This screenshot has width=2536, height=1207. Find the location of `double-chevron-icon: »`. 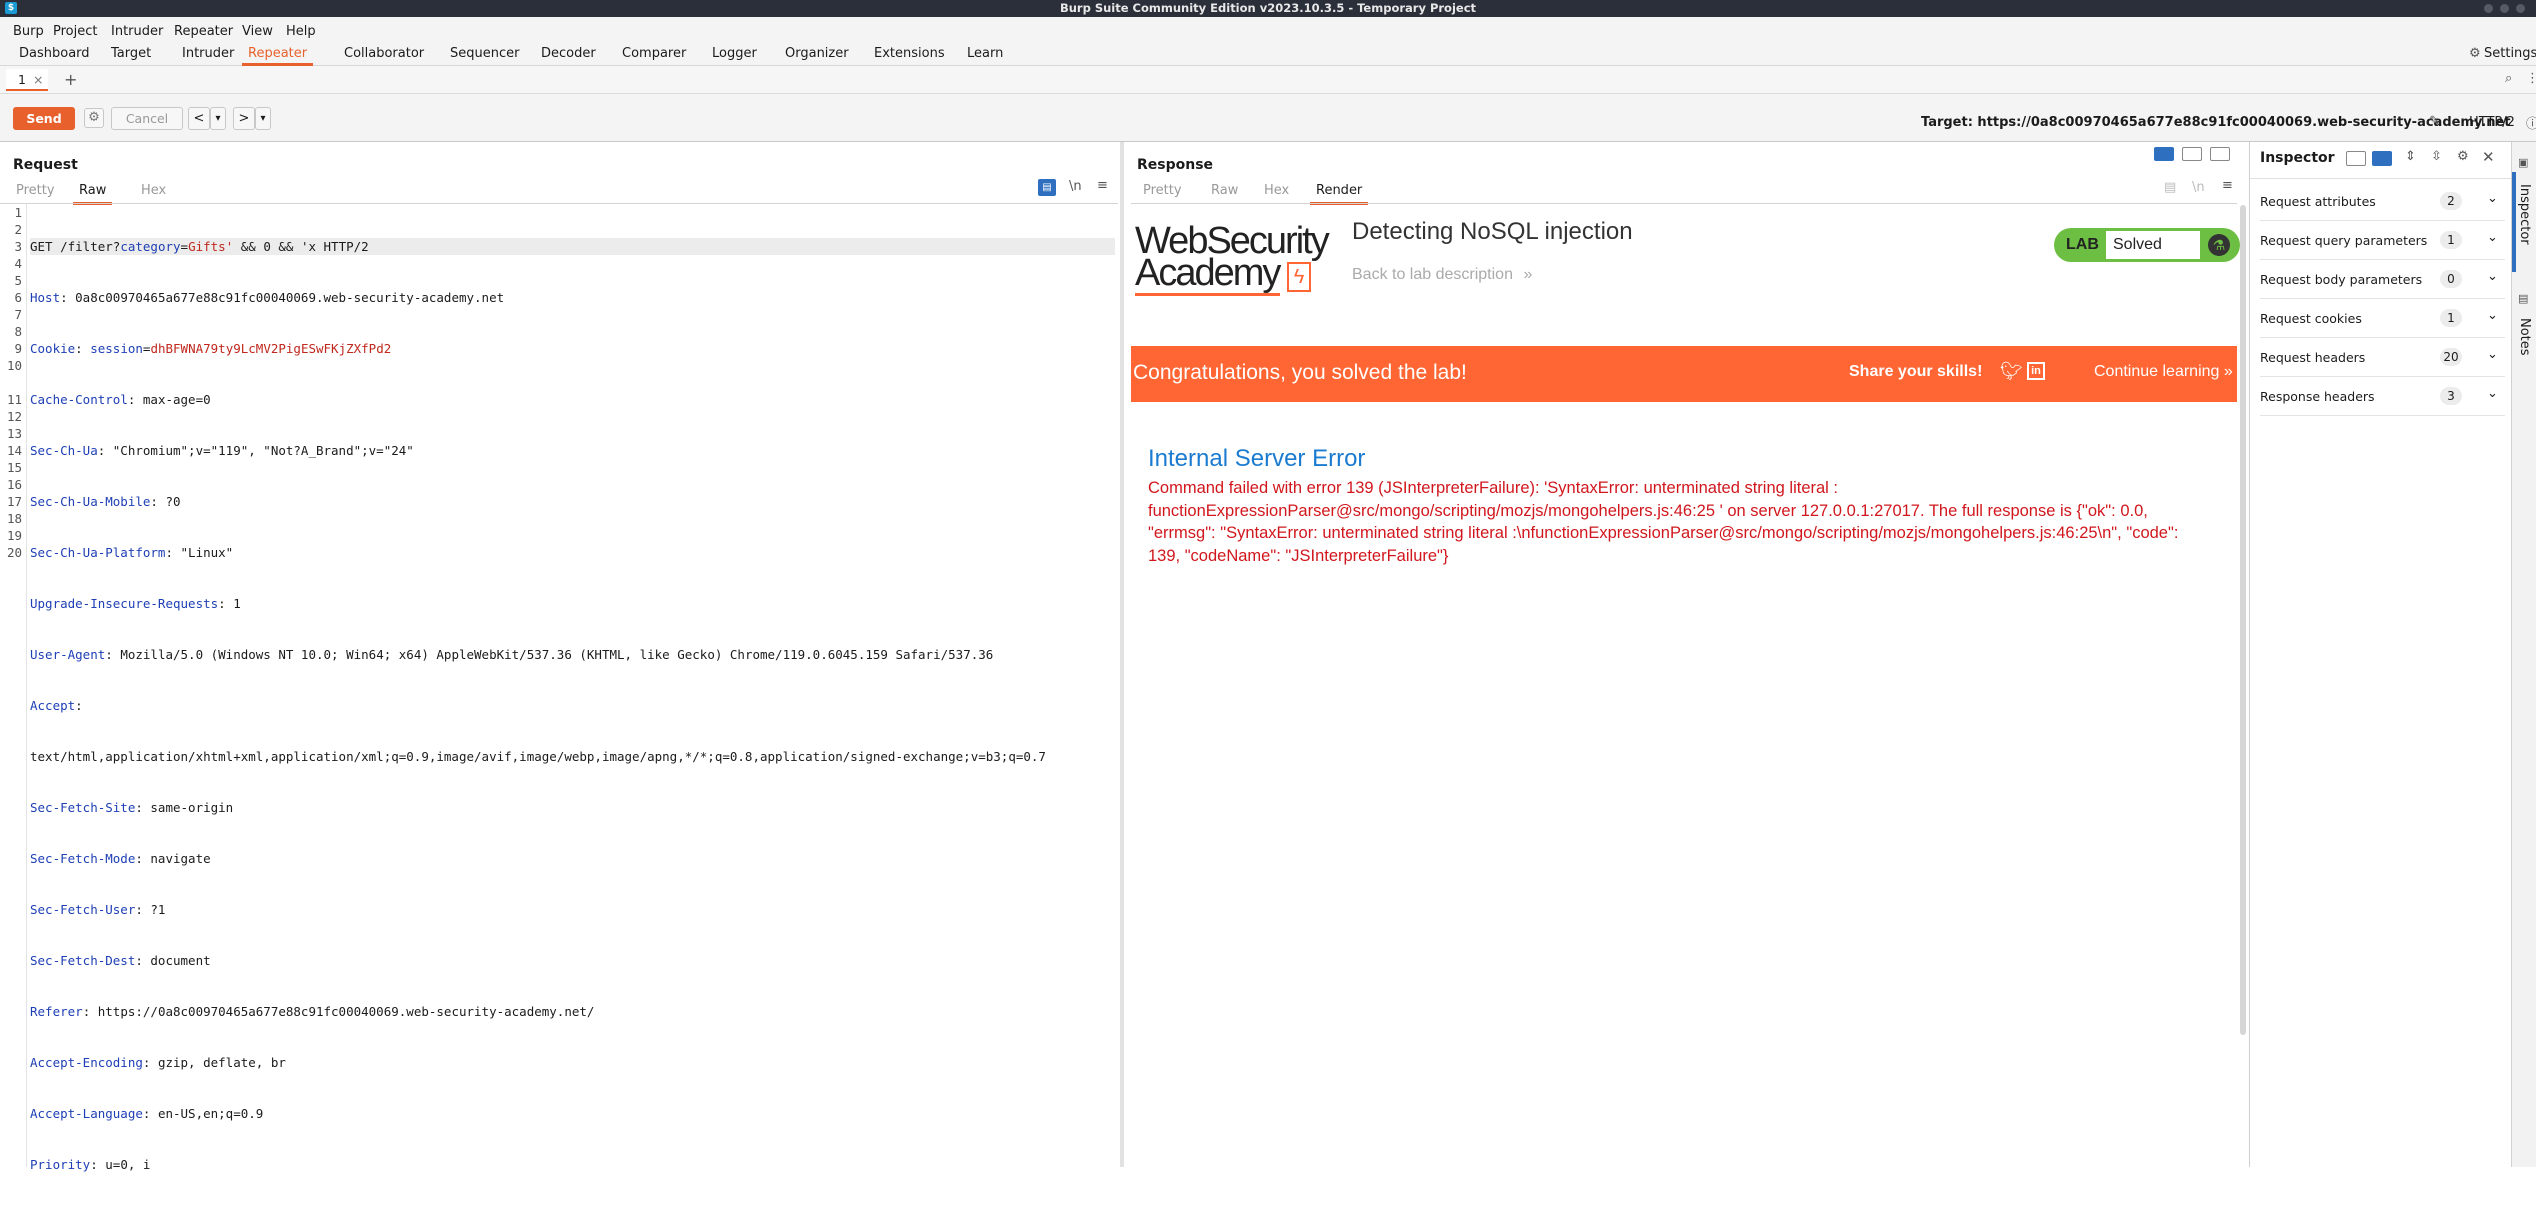

double-chevron-icon: » is located at coordinates (1528, 274).